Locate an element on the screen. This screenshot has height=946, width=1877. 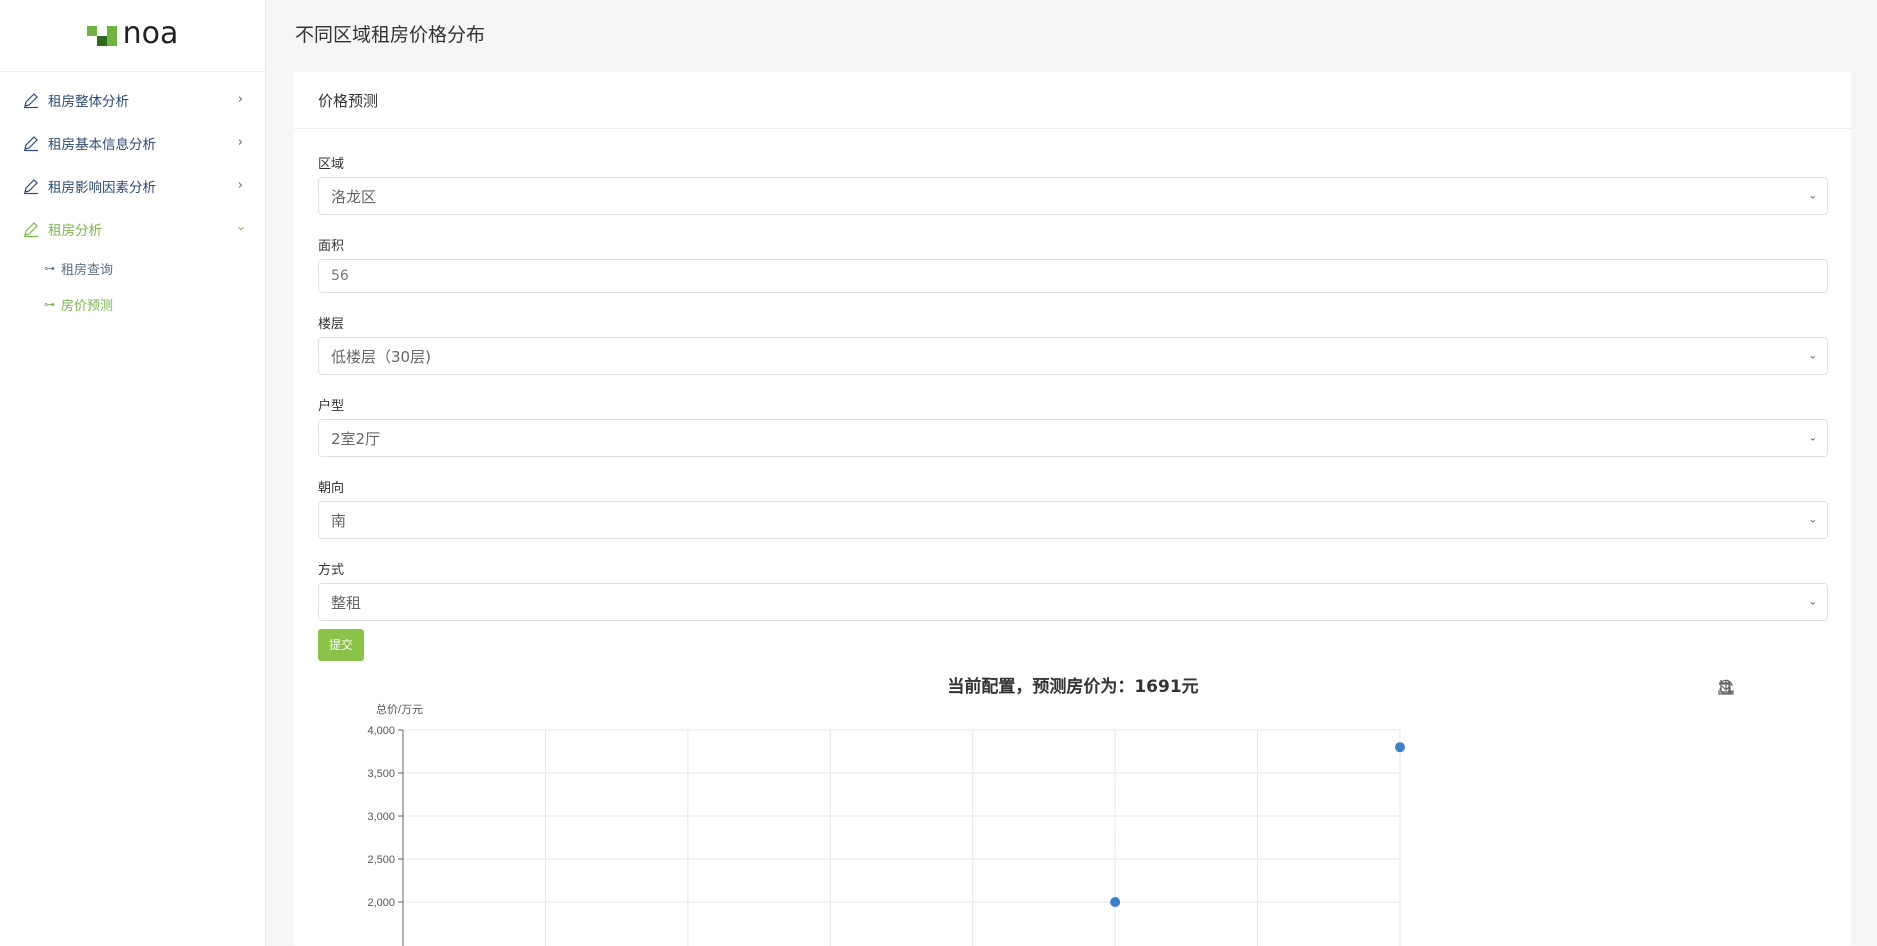
sidebar-item-label: 租房影响因素分析 is located at coordinates (102, 187).